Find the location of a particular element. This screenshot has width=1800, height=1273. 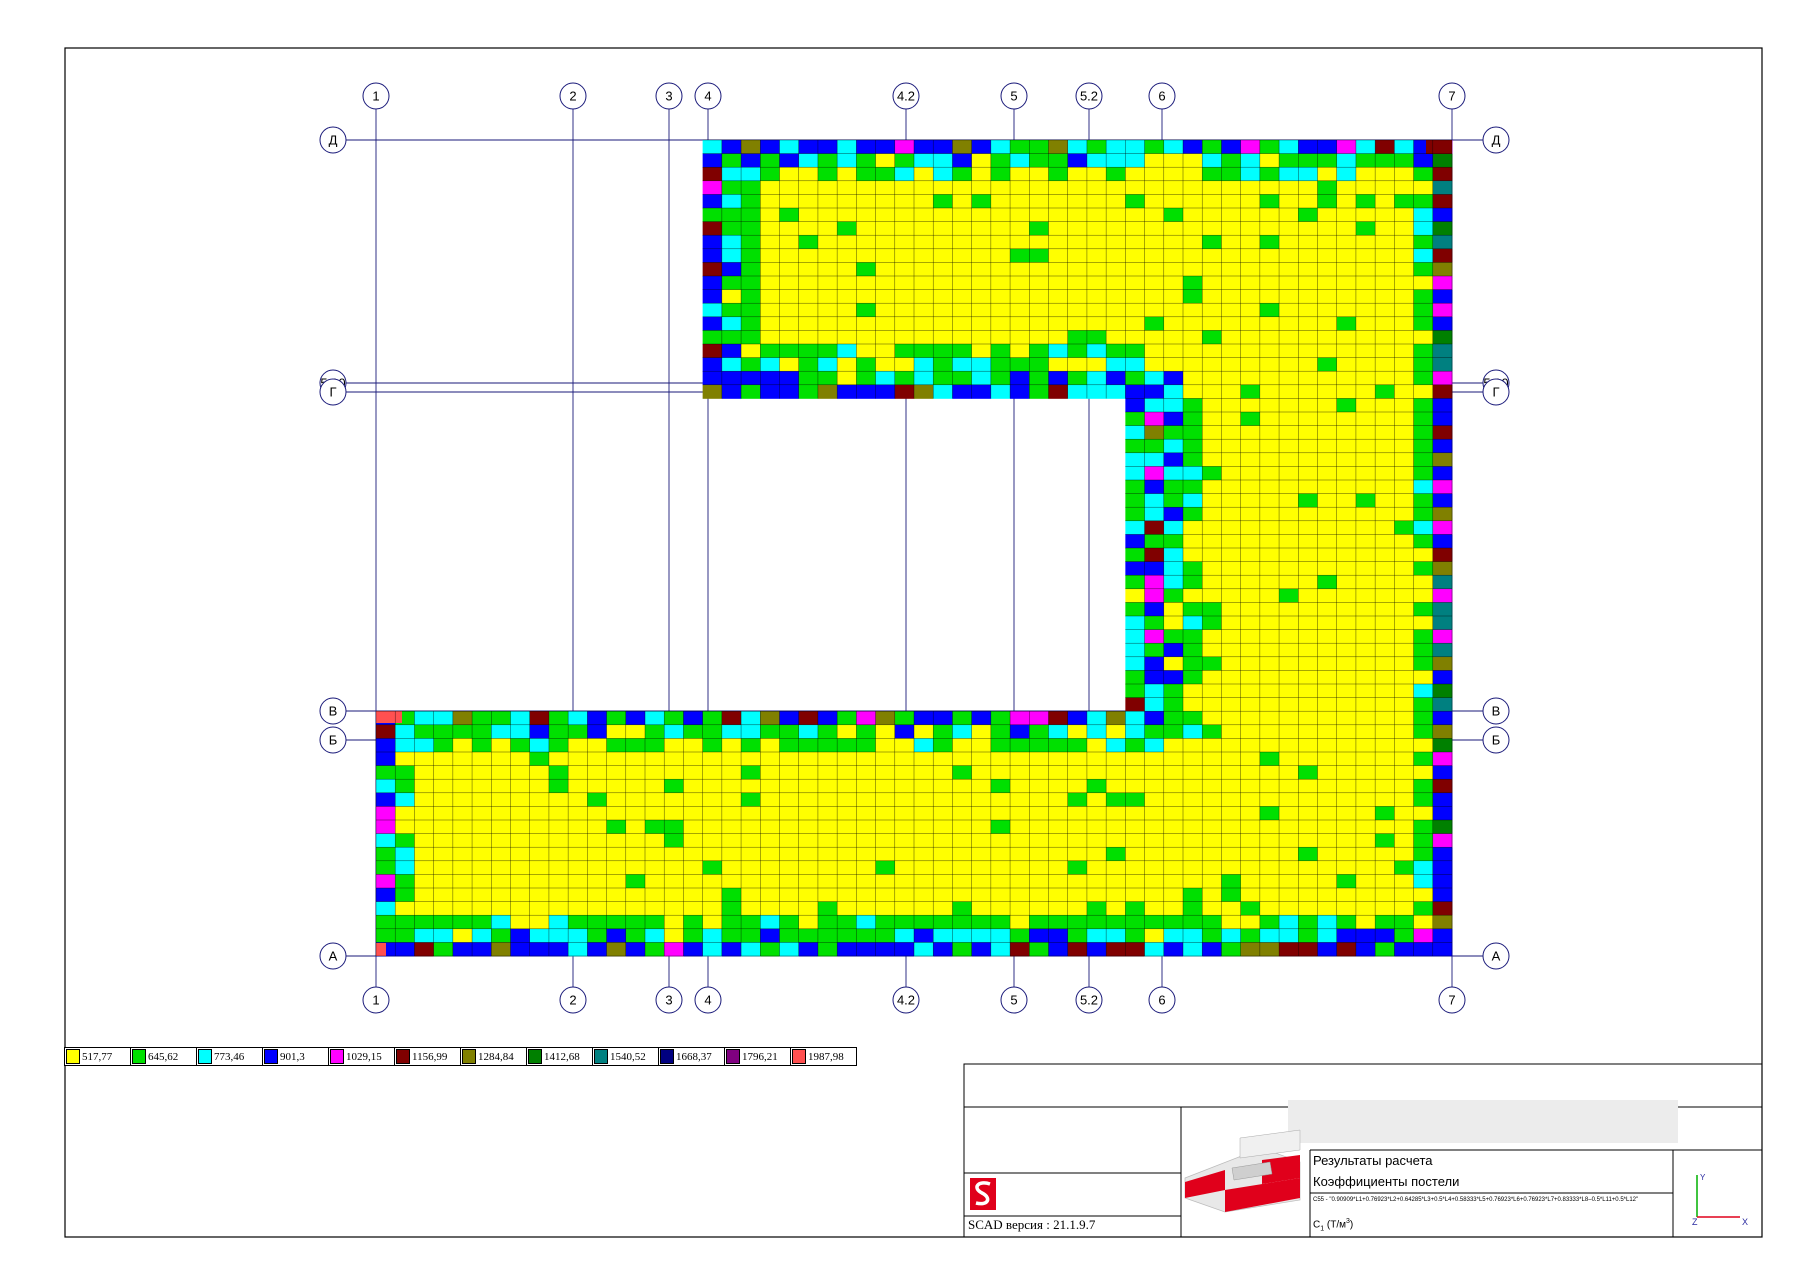

legend-entry: 1284,84 is located at coordinates (494, 1056).